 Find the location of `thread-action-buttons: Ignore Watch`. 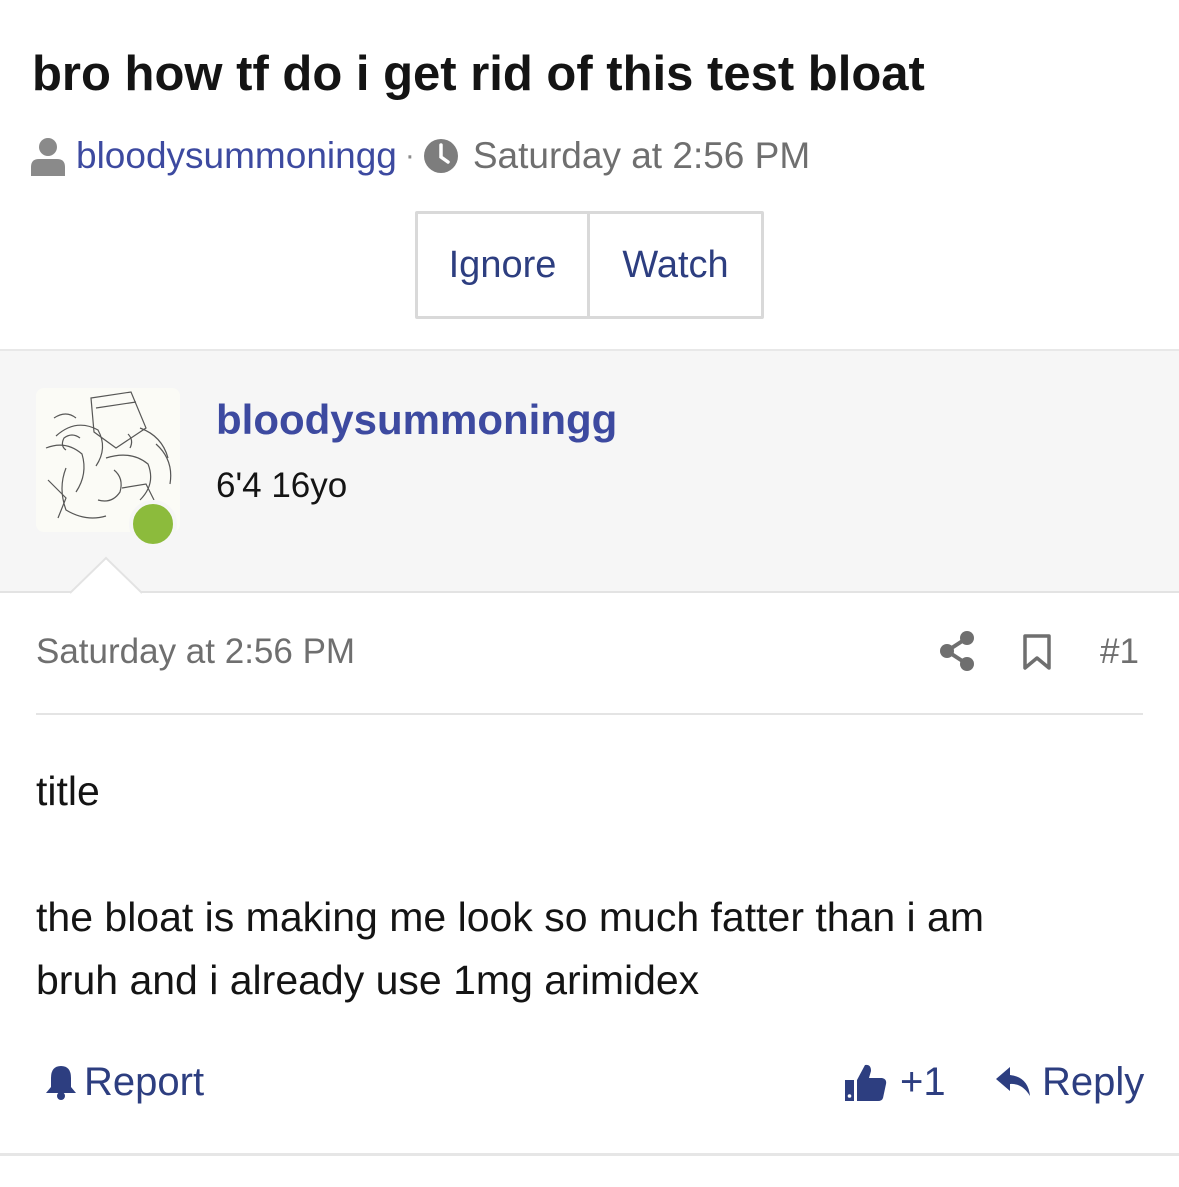

thread-action-buttons: Ignore Watch is located at coordinates (589, 265).